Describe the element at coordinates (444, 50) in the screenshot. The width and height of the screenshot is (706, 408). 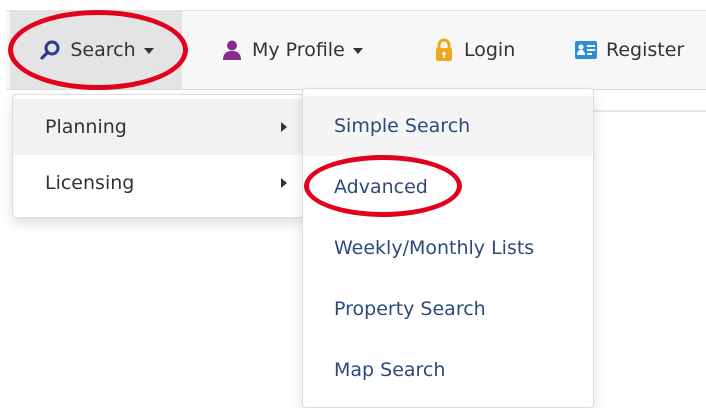
I see `lock-icon` at that location.